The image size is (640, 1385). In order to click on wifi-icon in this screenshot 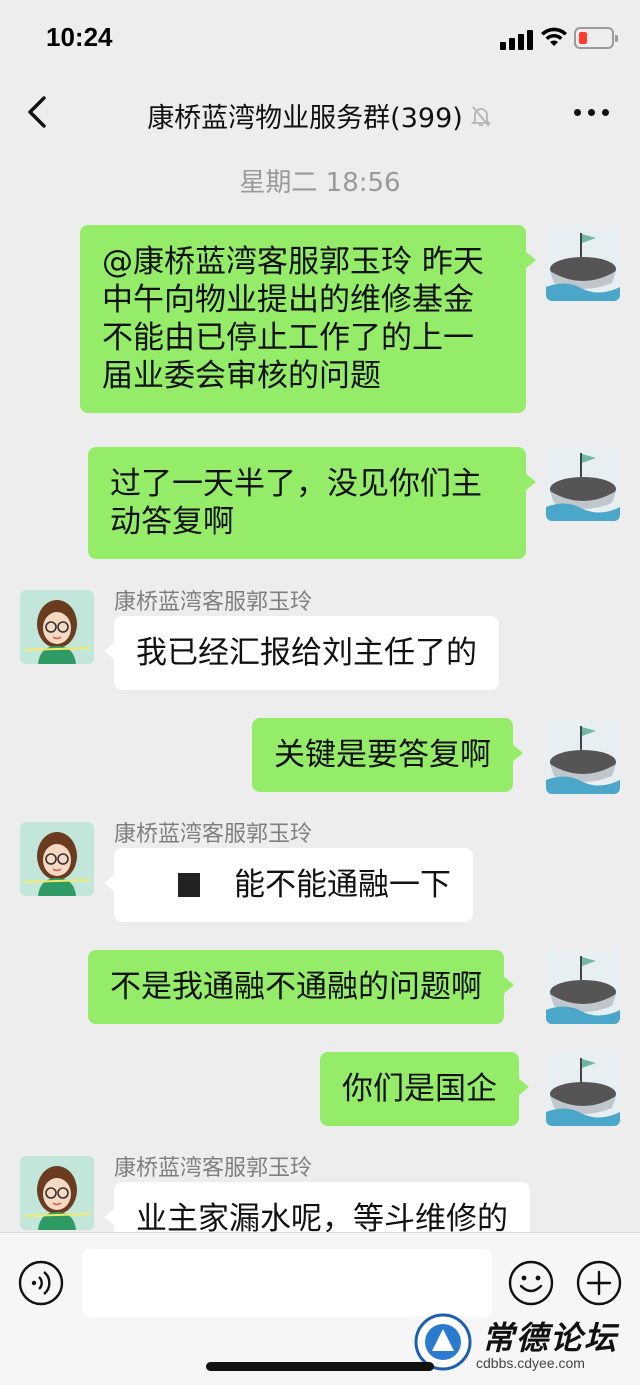, I will do `click(554, 36)`.